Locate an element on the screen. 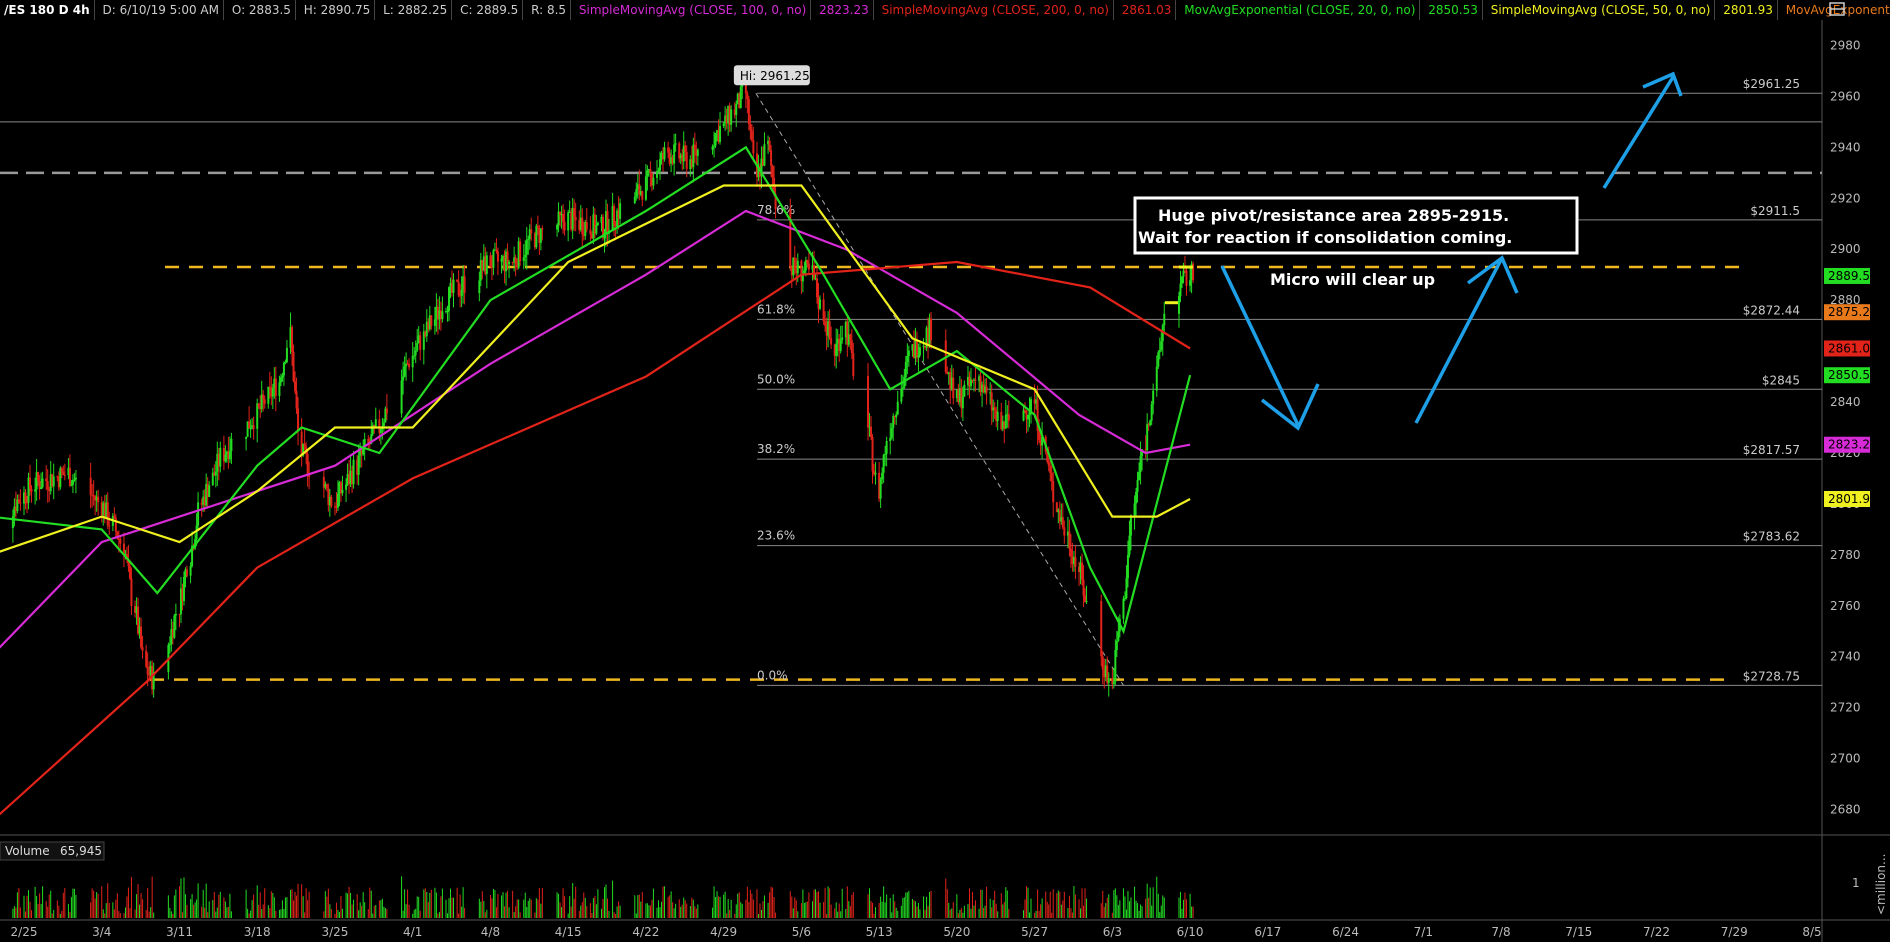  price-tick-label: 2760 is located at coordinates (1845, 606).